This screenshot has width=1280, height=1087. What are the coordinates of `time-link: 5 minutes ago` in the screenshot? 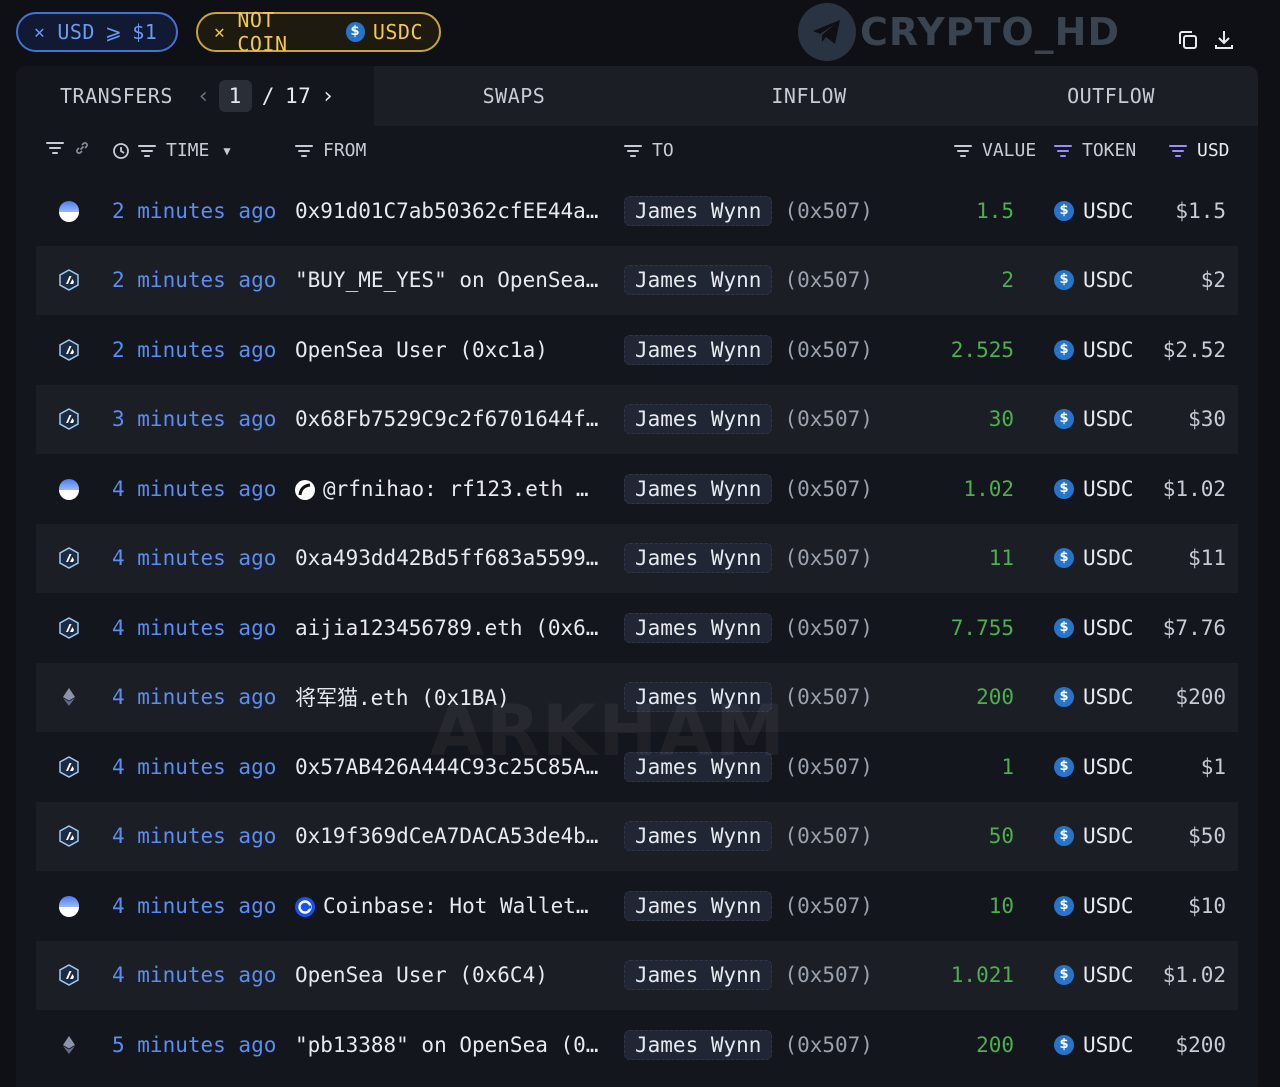 It's located at (194, 1045).